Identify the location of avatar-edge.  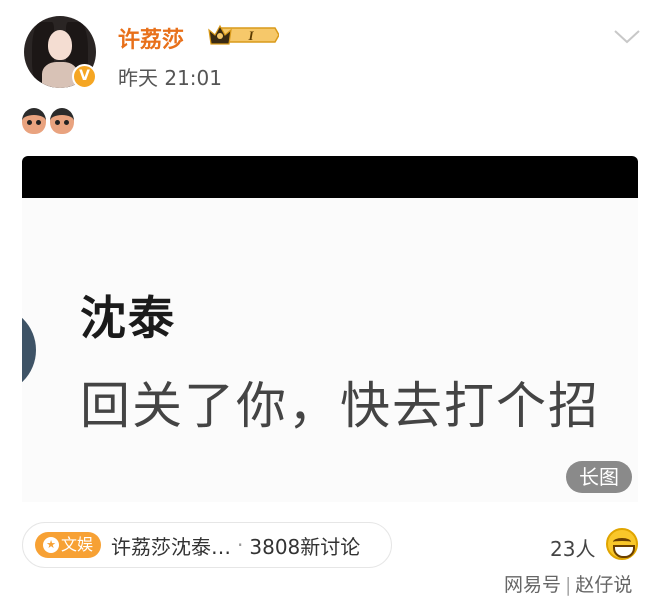
(29, 350).